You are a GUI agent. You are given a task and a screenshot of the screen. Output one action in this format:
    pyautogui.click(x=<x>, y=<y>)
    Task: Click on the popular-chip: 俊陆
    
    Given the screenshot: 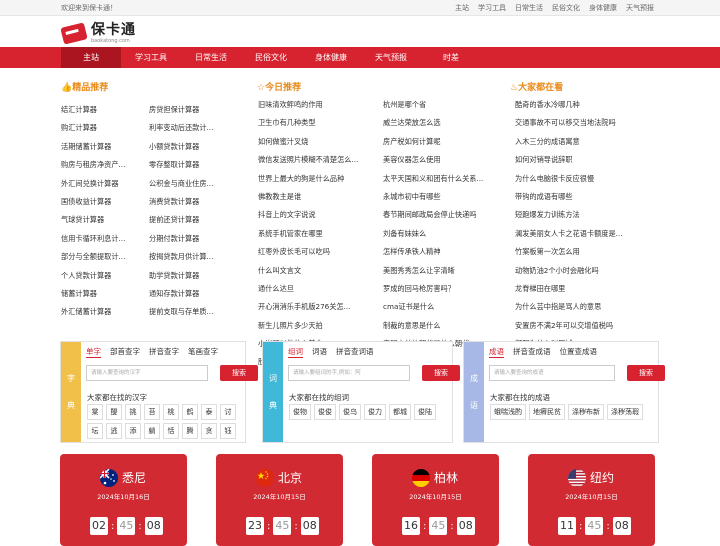 What is the action you would take?
    pyautogui.click(x=425, y=412)
    